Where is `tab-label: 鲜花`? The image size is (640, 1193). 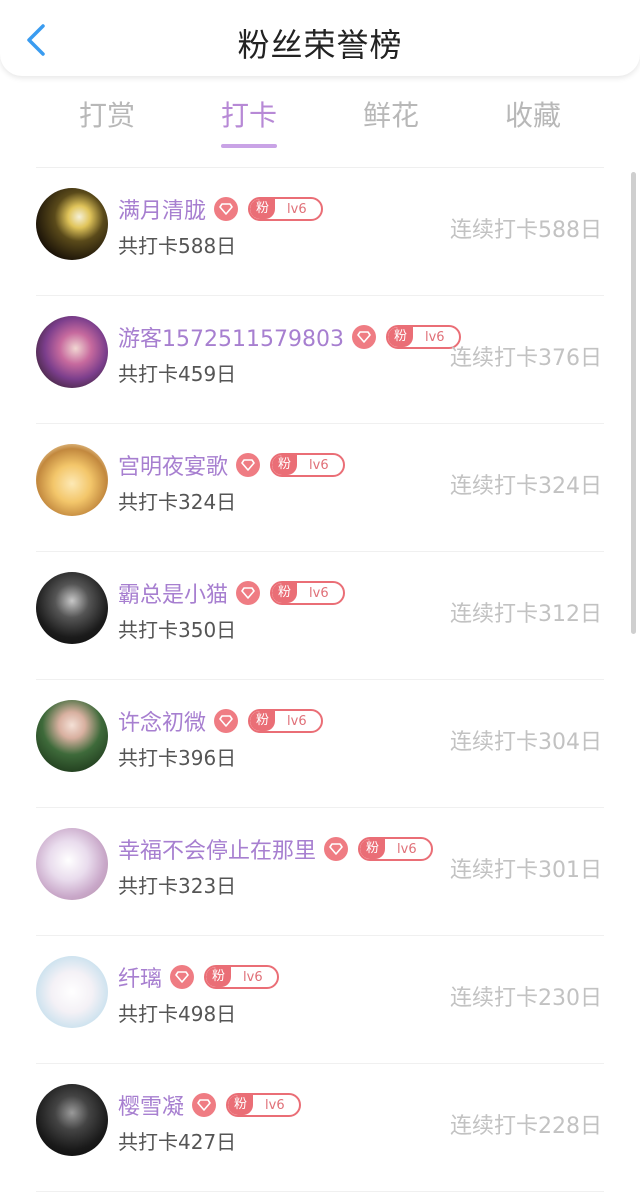 tab-label: 鲜花 is located at coordinates (390, 115).